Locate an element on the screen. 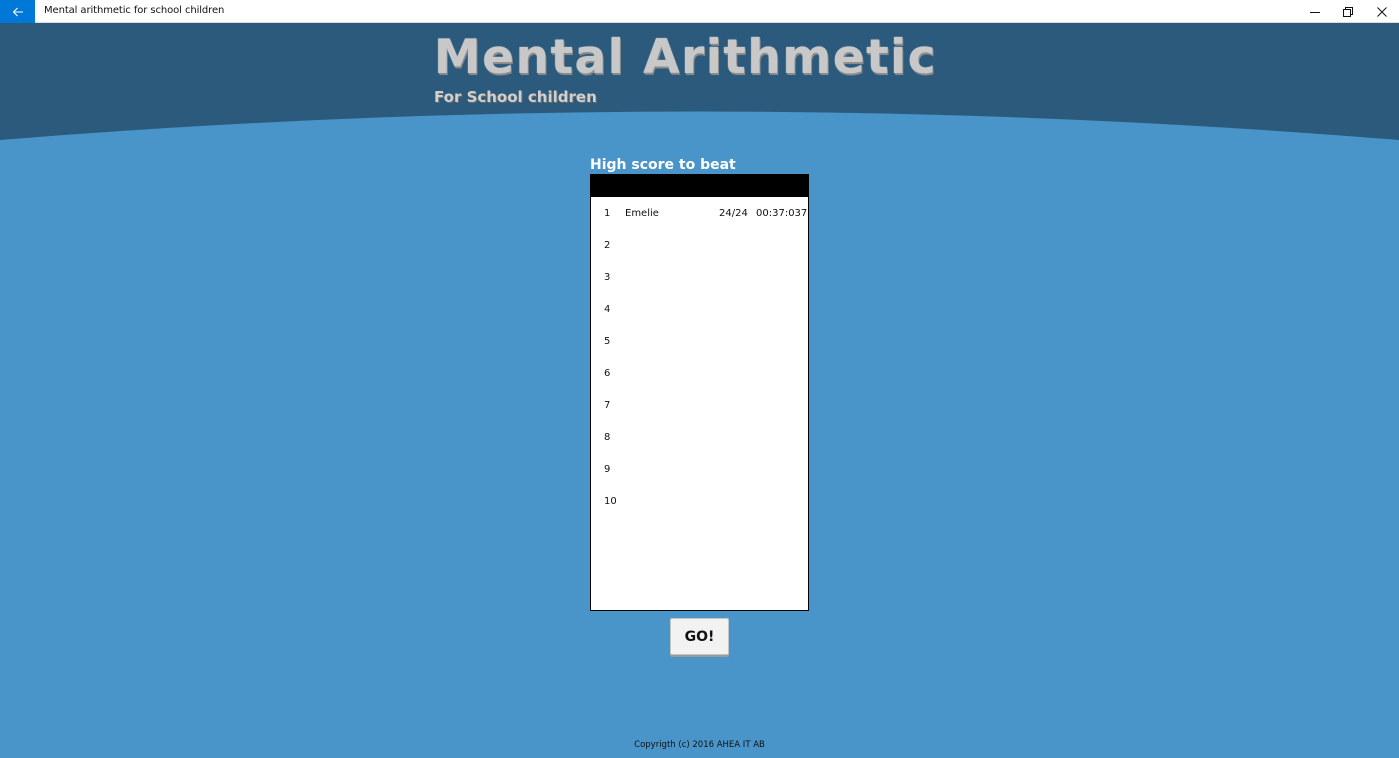 The height and width of the screenshot is (758, 1399). app-title: Mental Arithmetic is located at coordinates (686, 57).